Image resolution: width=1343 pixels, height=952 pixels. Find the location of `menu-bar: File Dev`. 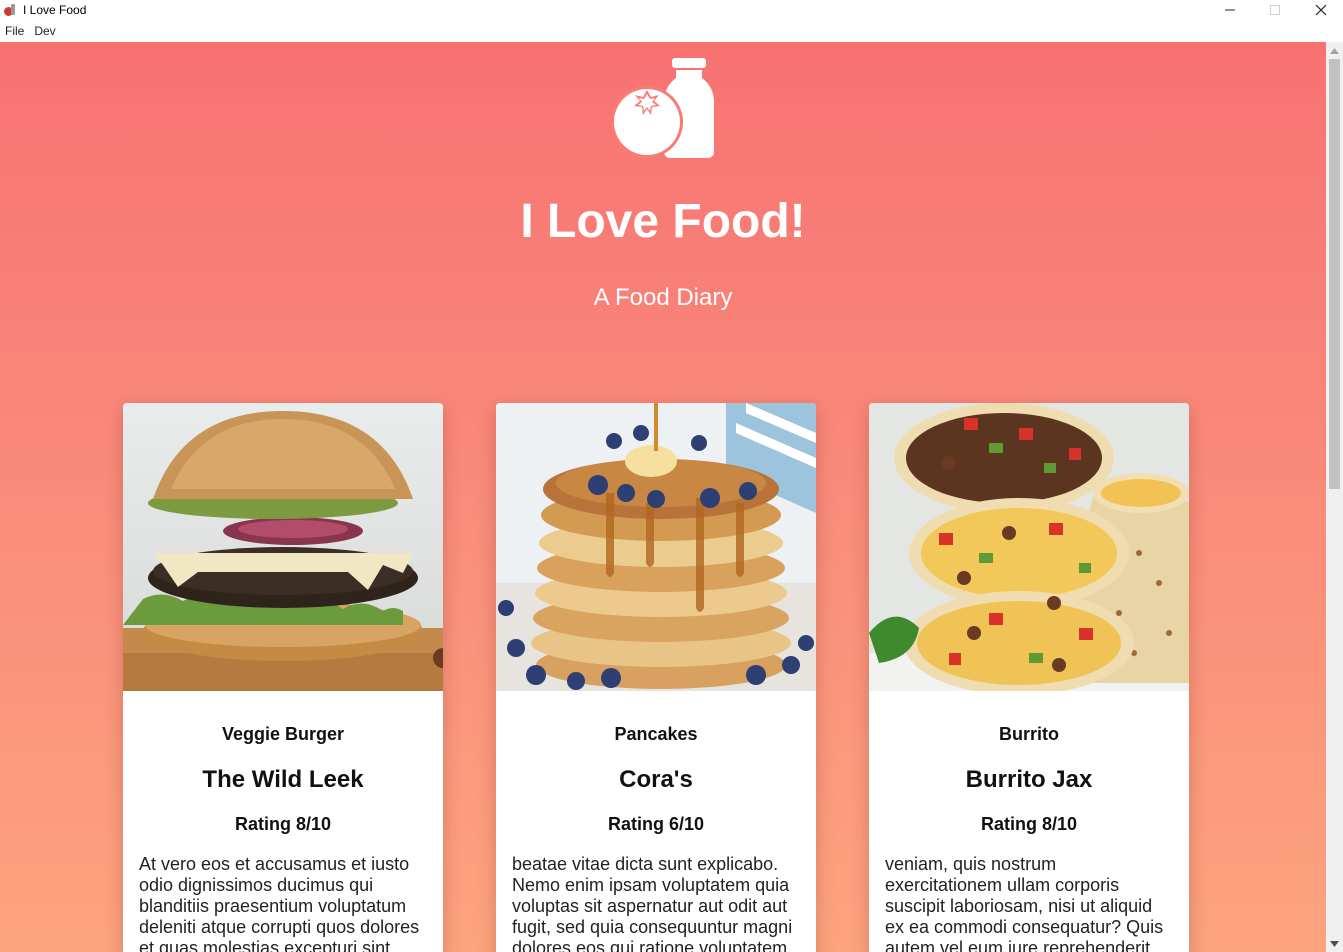

menu-bar: File Dev is located at coordinates (671, 30).